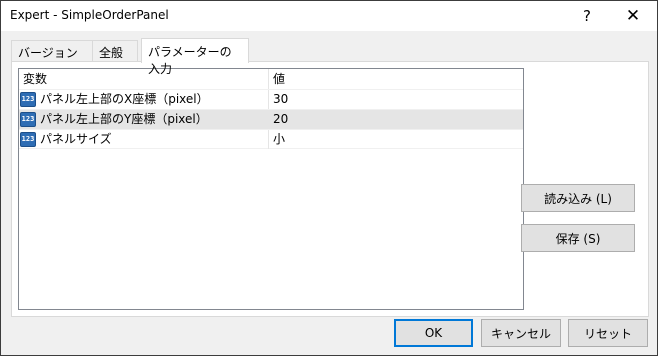  What do you see at coordinates (89, 15) in the screenshot?
I see `window-title: Expert - SimpleOrderPanel` at bounding box center [89, 15].